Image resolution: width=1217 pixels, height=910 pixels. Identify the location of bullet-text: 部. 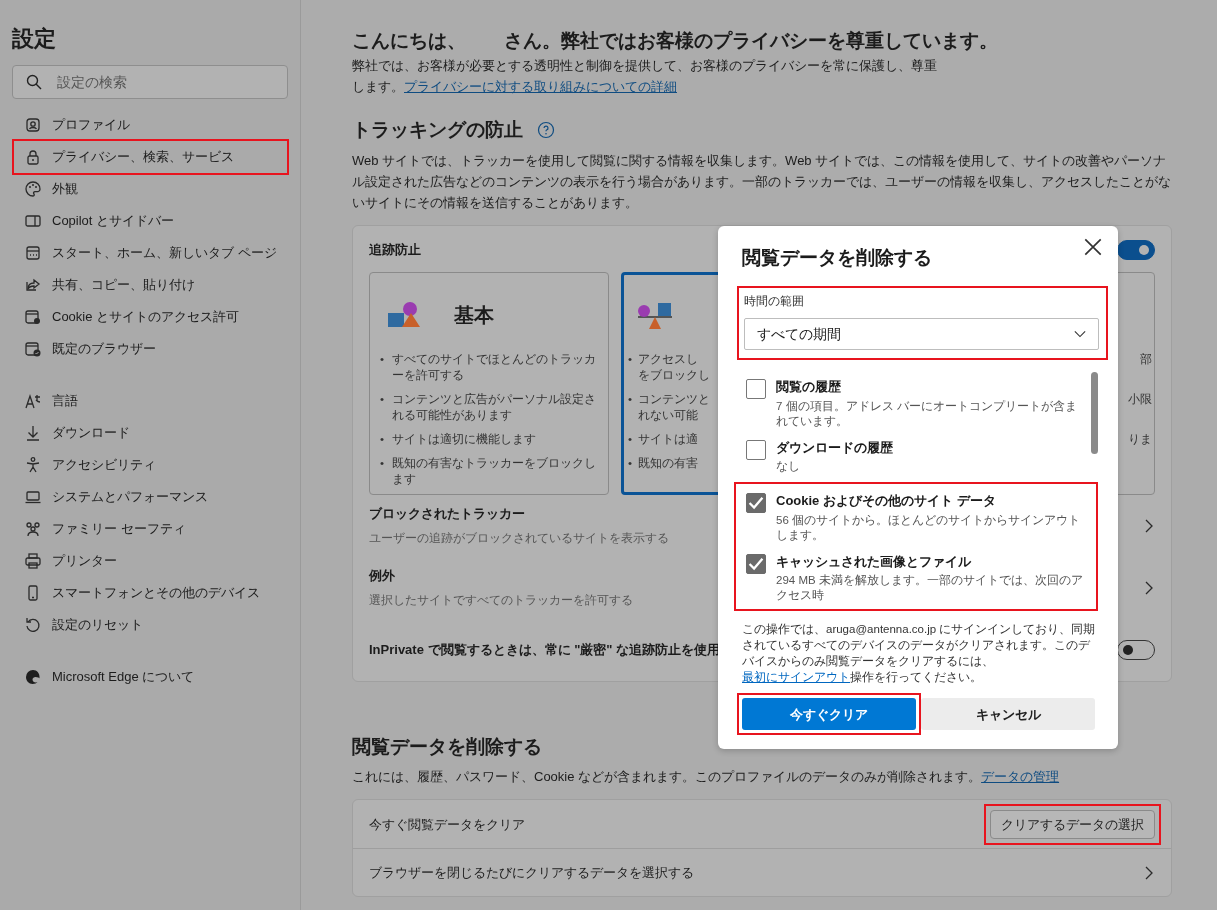
(1146, 359).